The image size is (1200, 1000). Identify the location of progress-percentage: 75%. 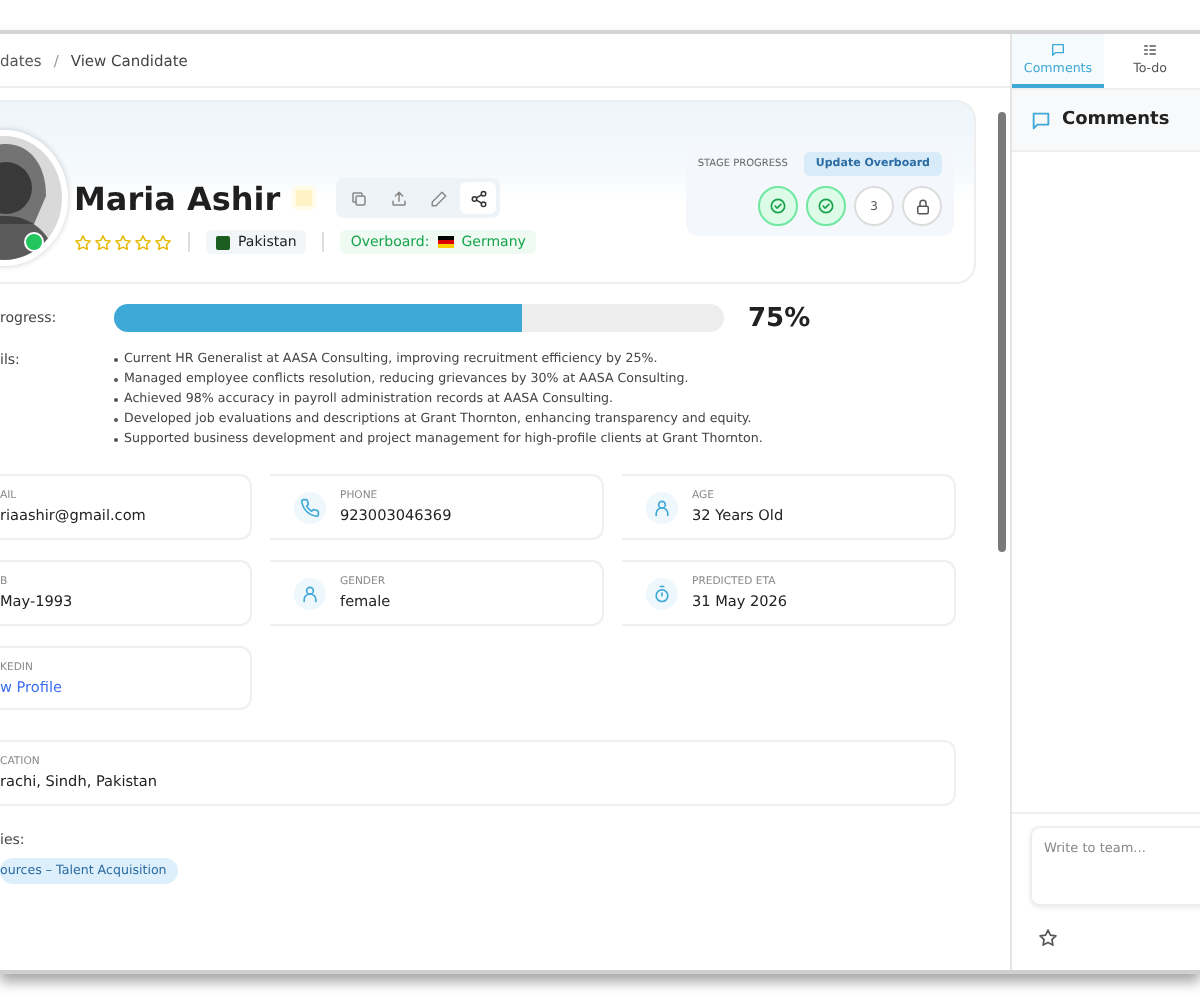
(779, 318).